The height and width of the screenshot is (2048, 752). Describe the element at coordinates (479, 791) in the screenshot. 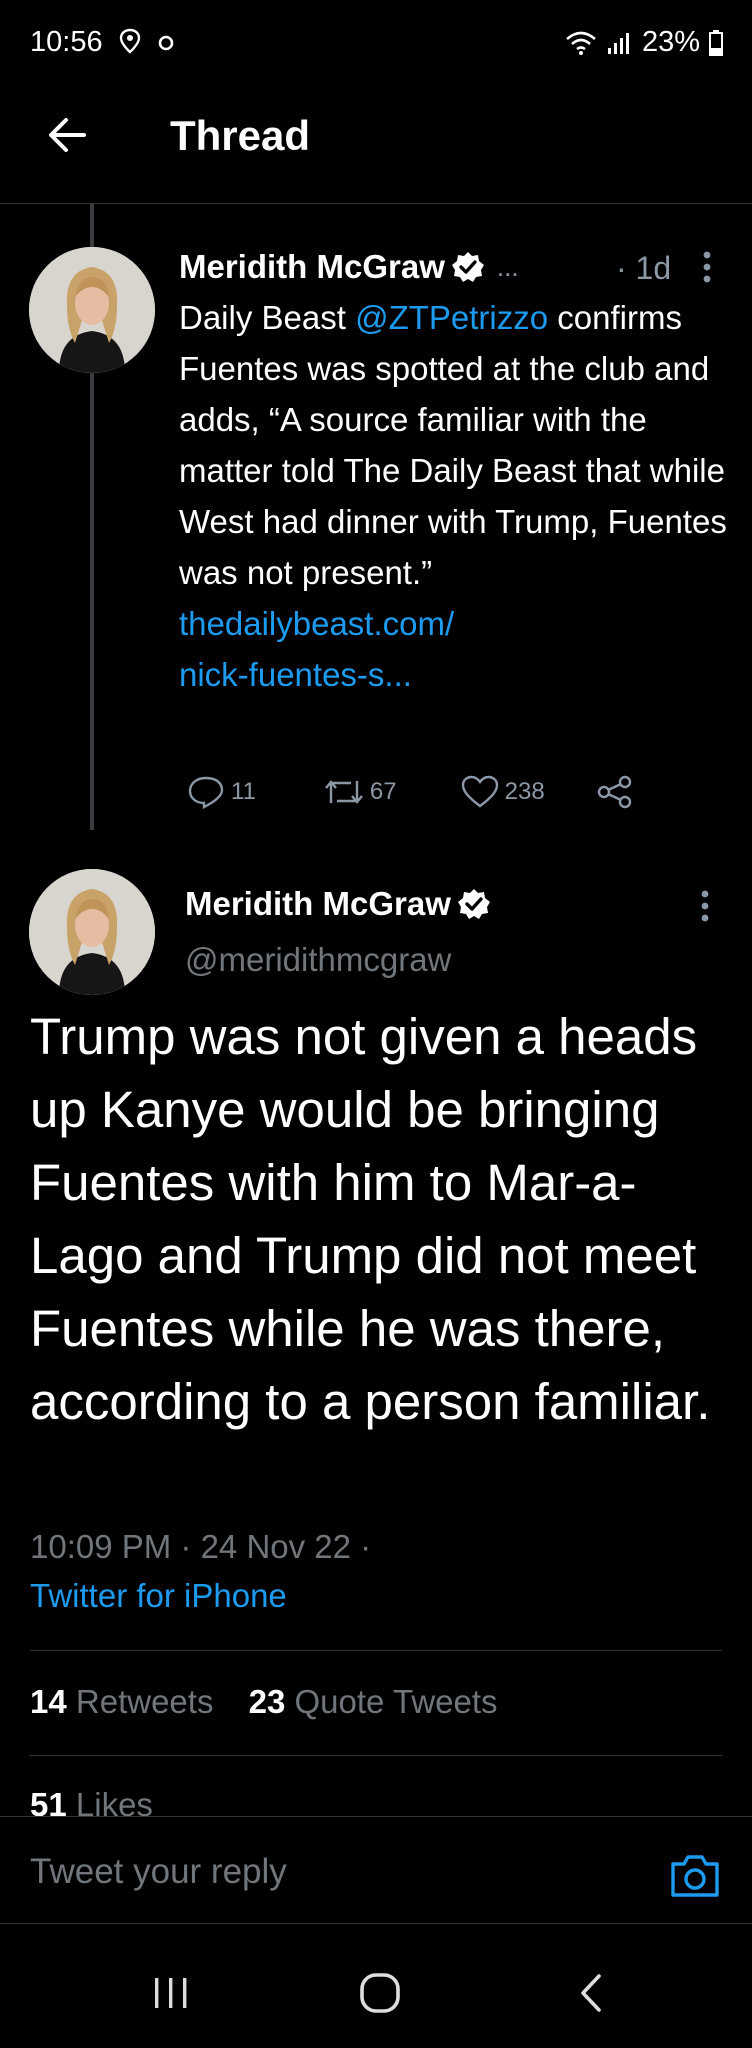

I see `like-icon` at that location.